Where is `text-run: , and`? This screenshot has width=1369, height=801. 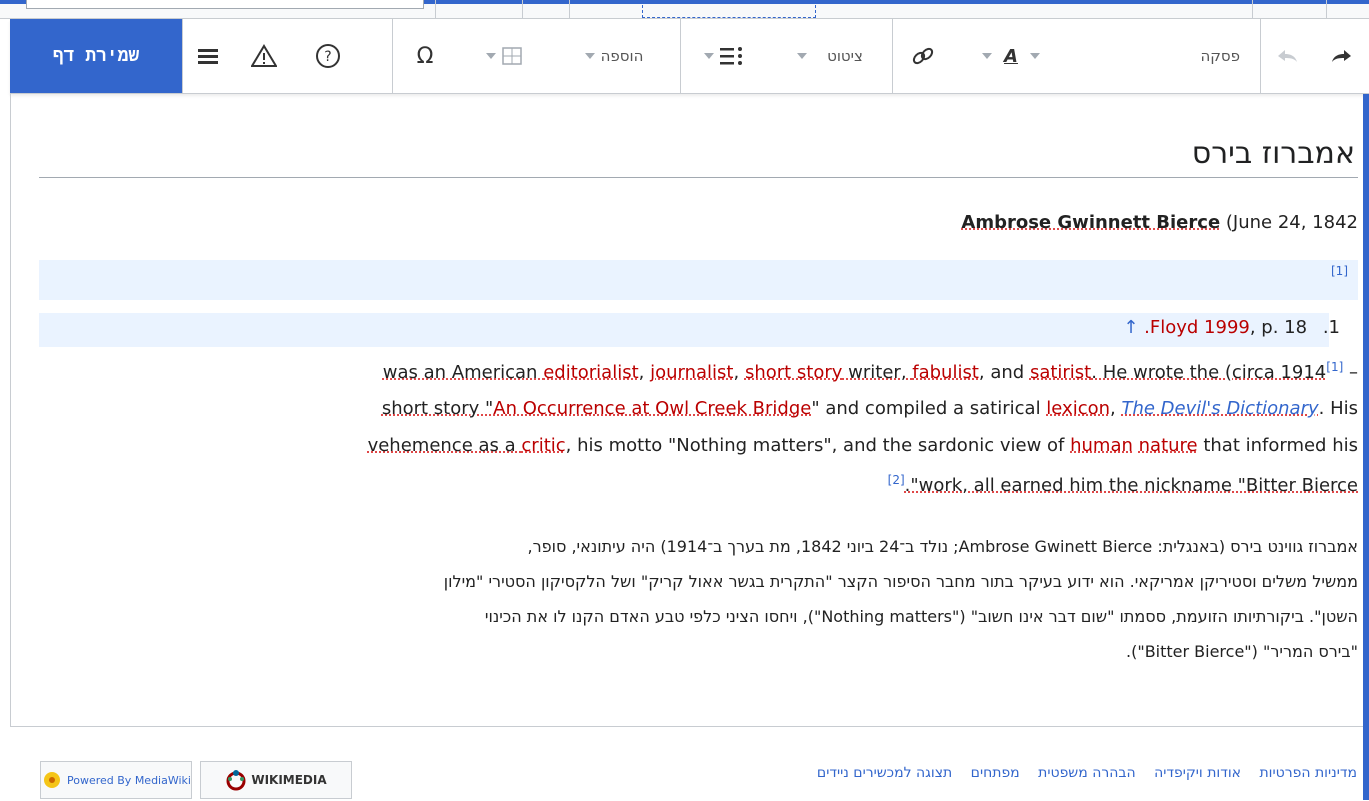
text-run: , and is located at coordinates (1004, 372).